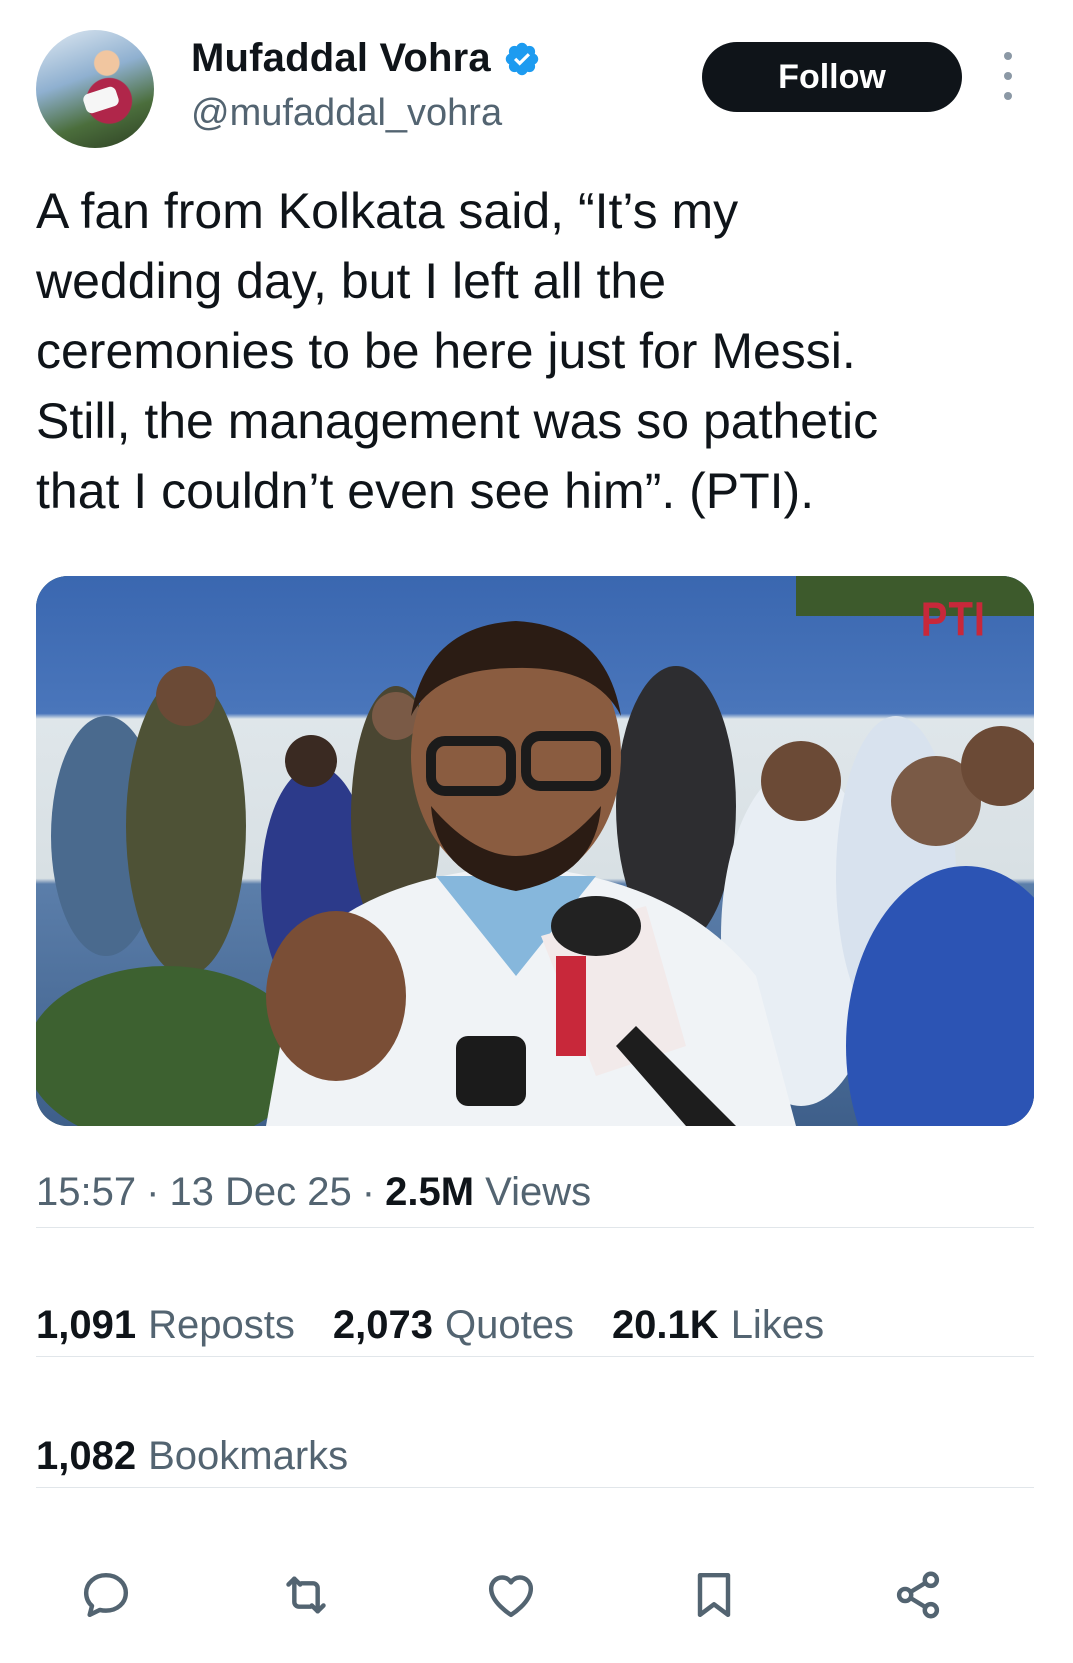 The width and height of the screenshot is (1073, 1663). I want to click on views-count: 2.5M, so click(430, 1192).